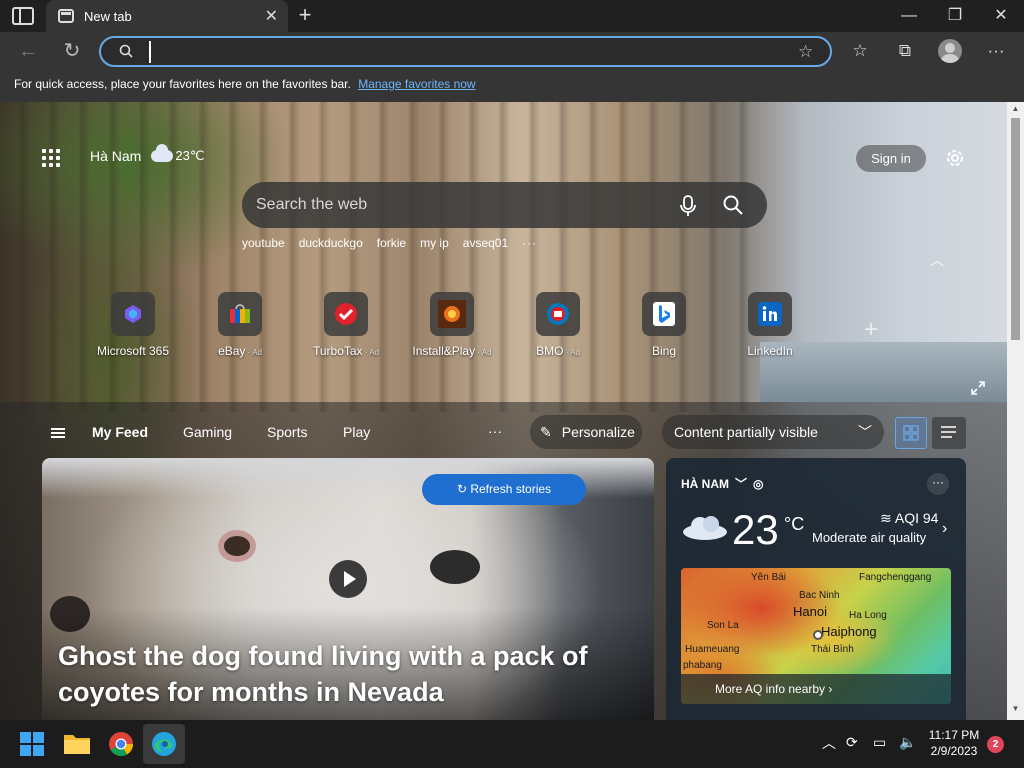 This screenshot has height=768, width=1024. What do you see at coordinates (452, 314) in the screenshot?
I see `install-play-game-icon` at bounding box center [452, 314].